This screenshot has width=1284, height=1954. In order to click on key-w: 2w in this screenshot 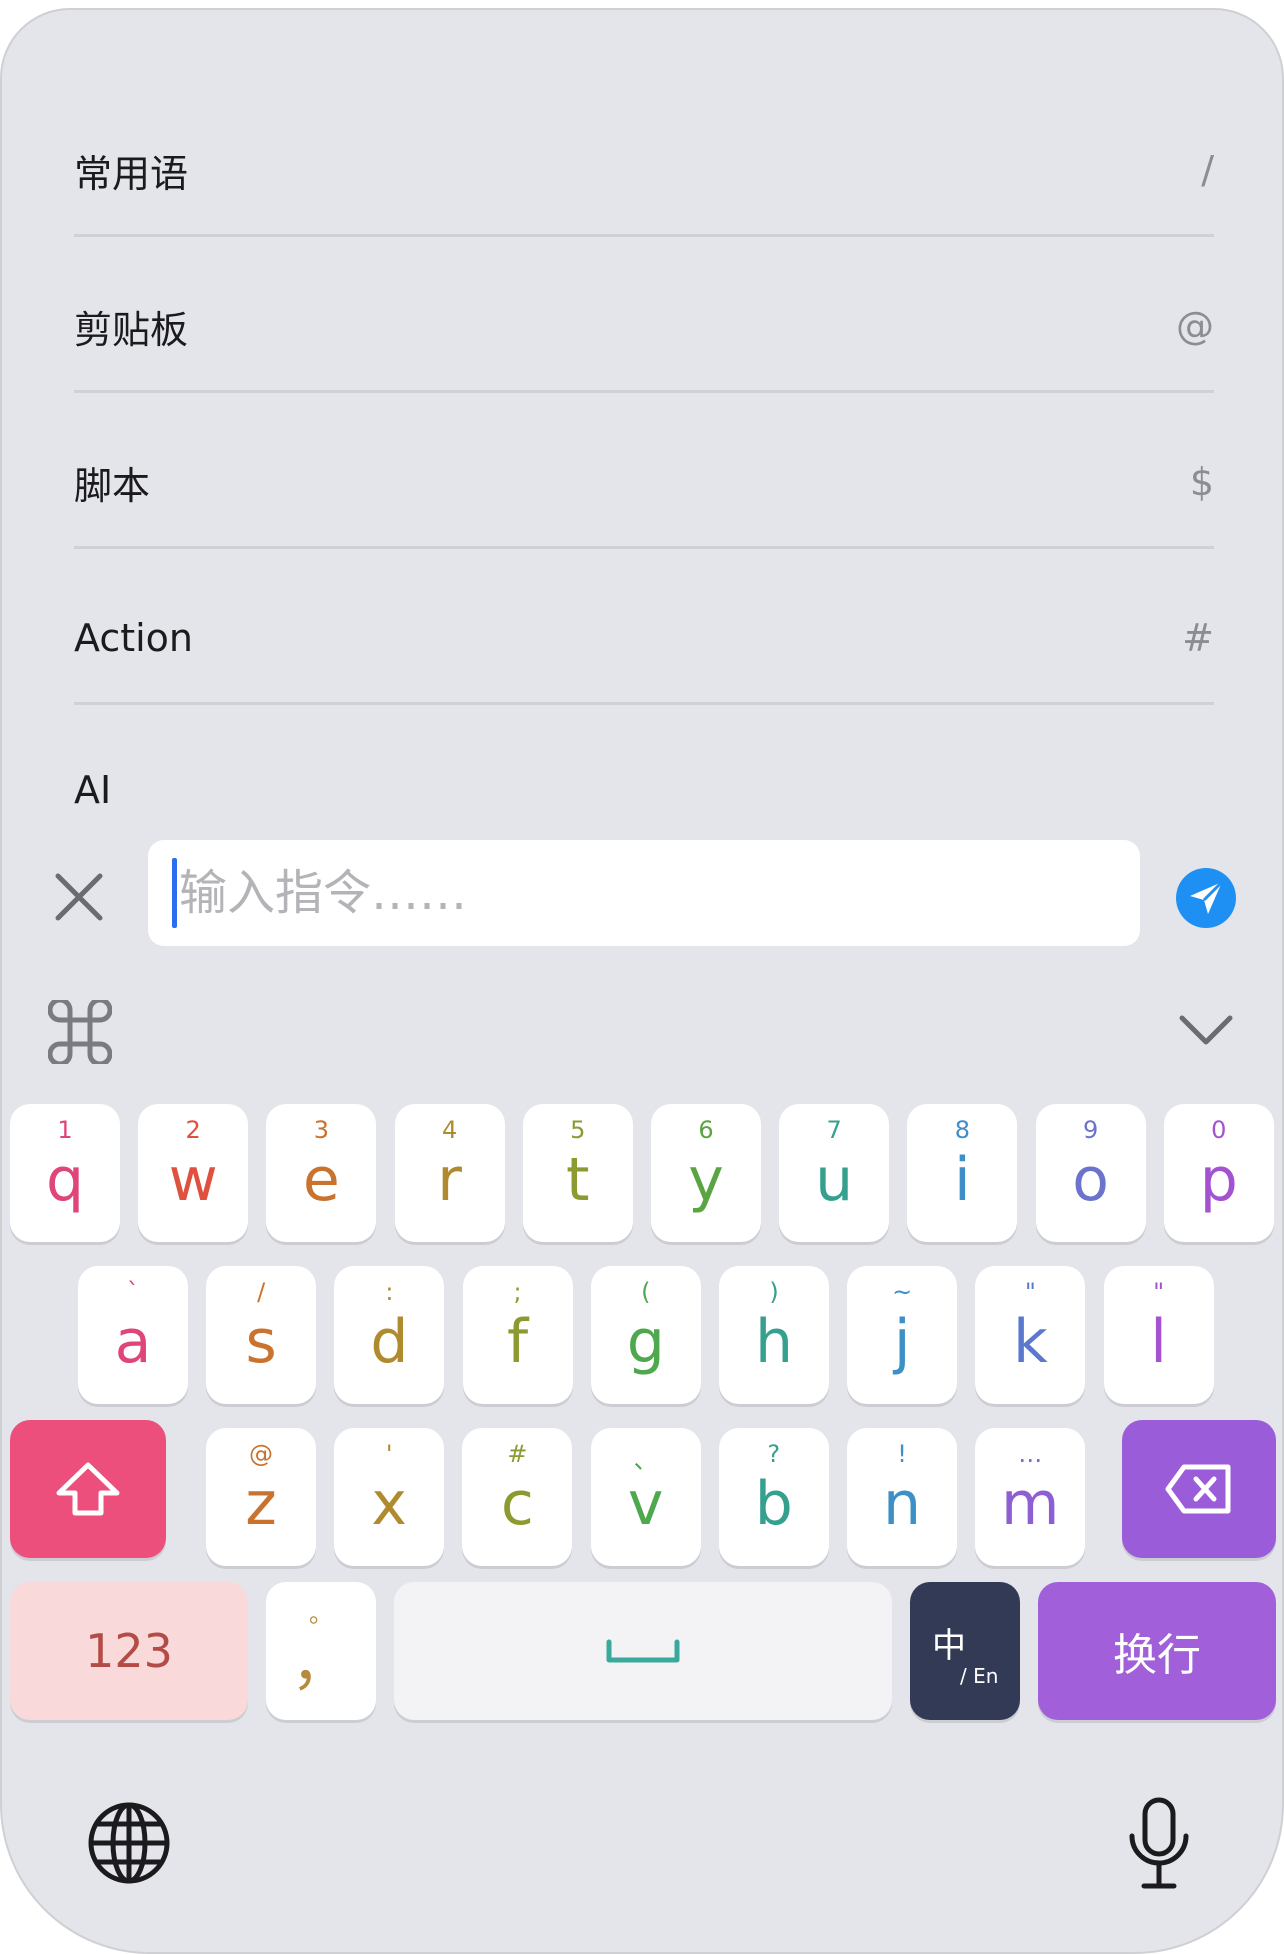, I will do `click(193, 1173)`.